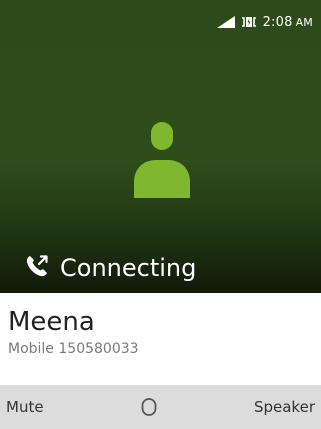  I want to click on mute-softkey: Mute, so click(25, 407).